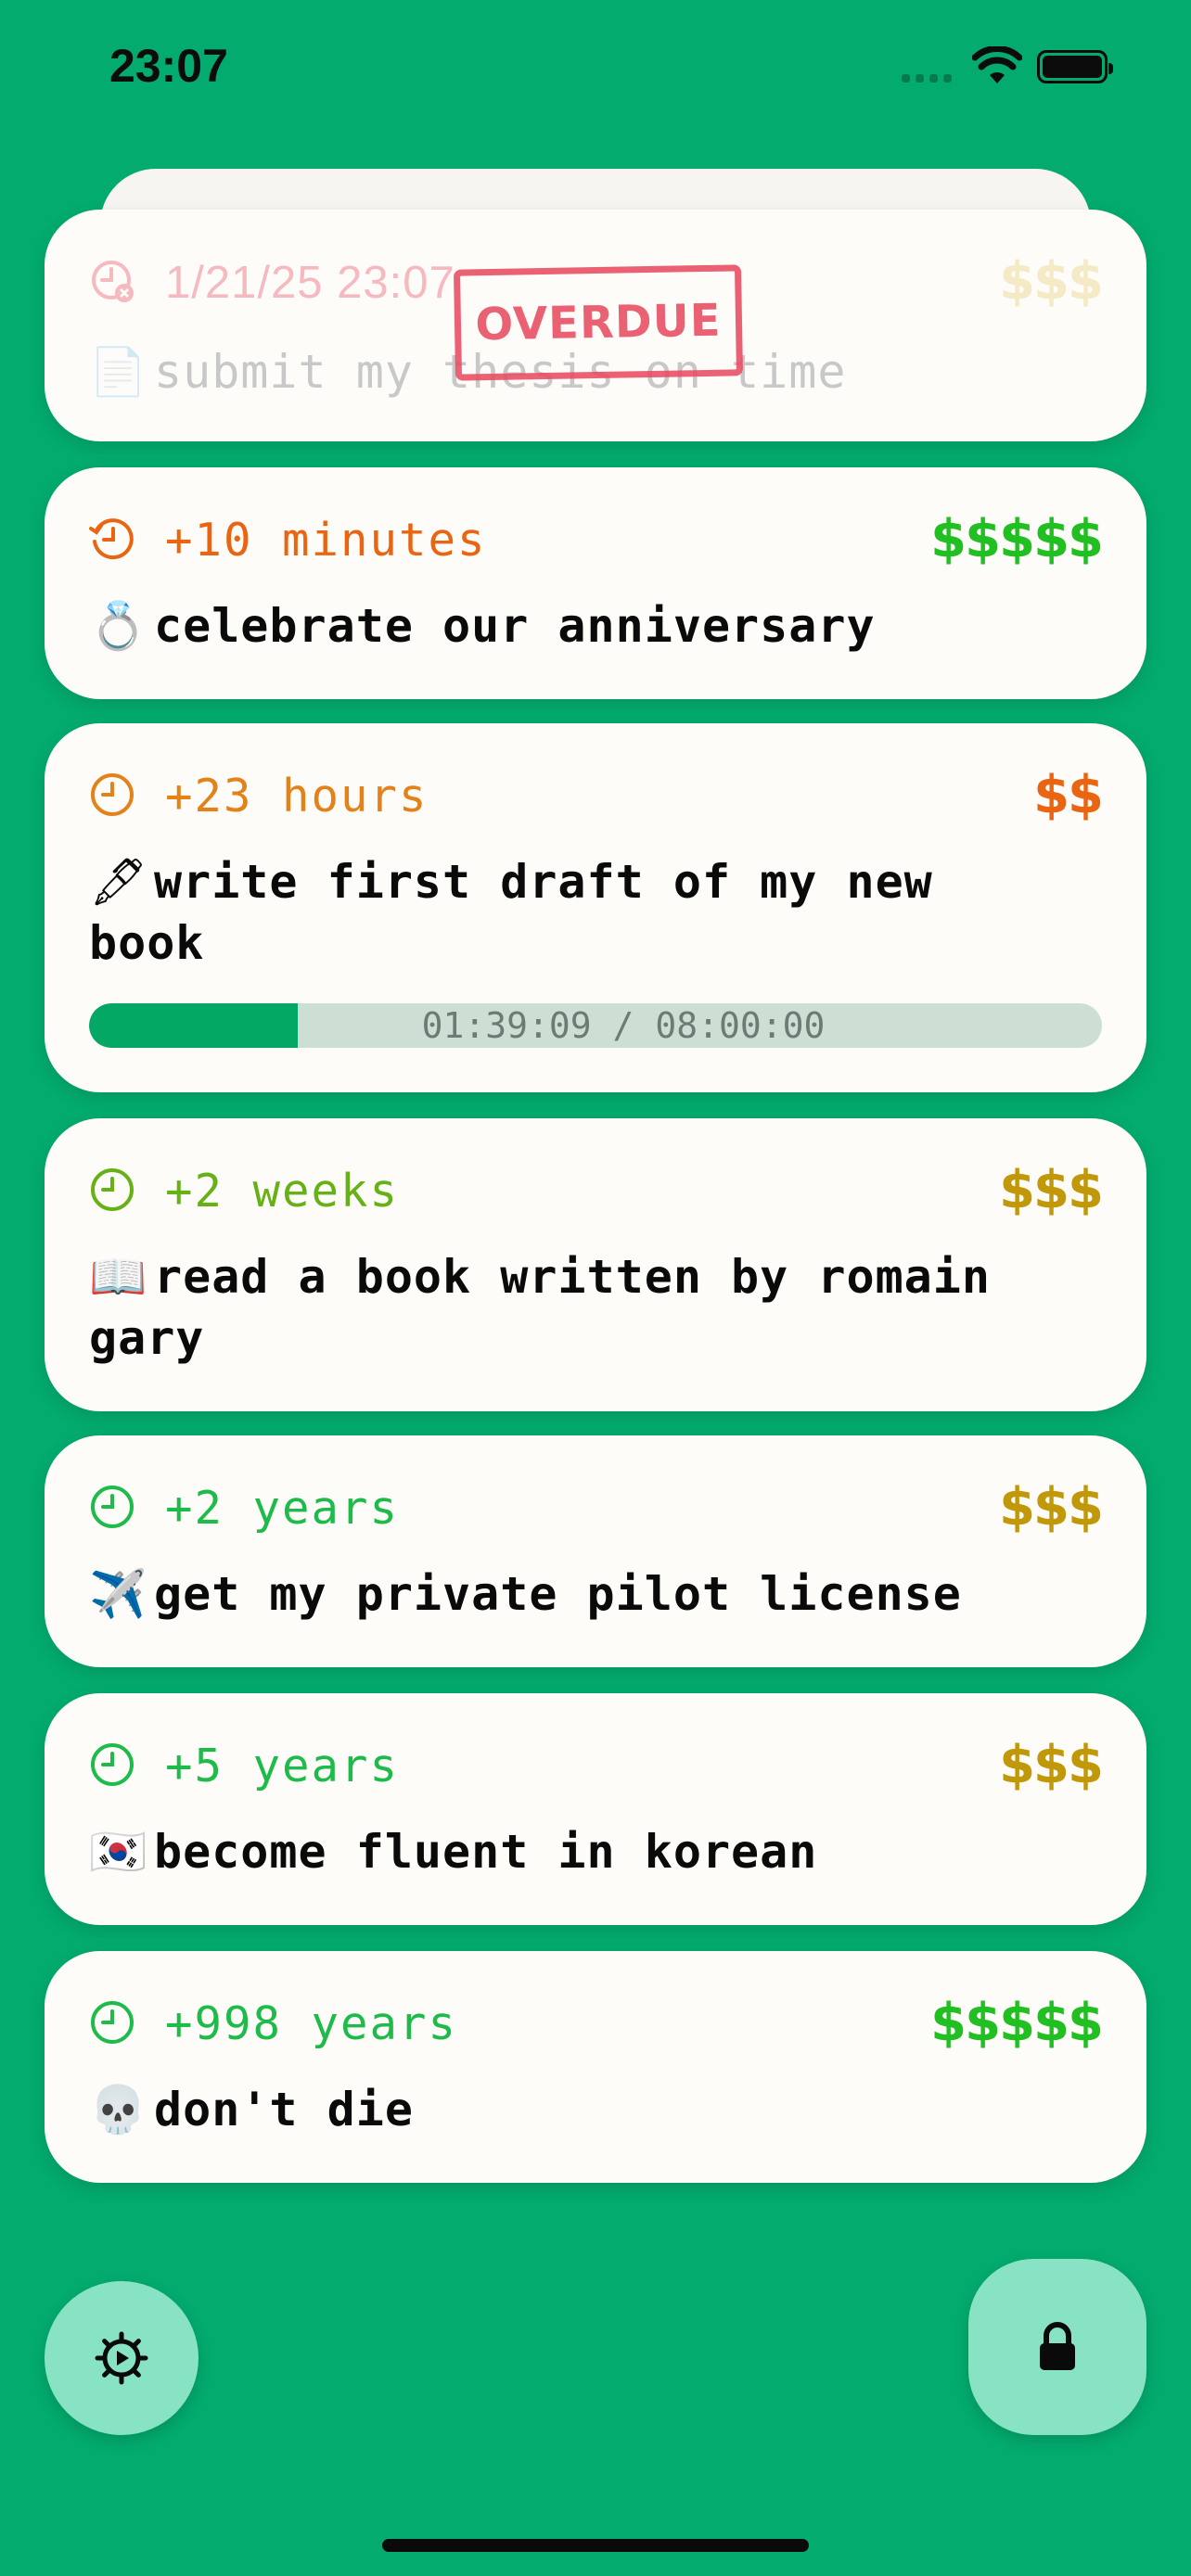  What do you see at coordinates (540, 1307) in the screenshot?
I see `task-title-text: read a book written by romain gary` at bounding box center [540, 1307].